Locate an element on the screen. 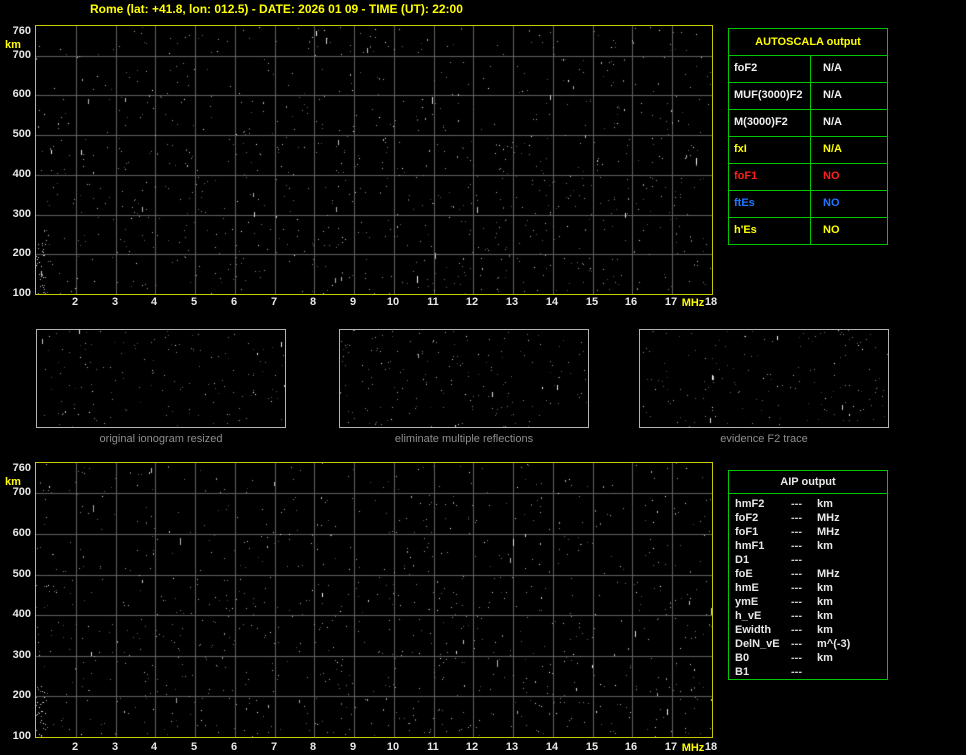  thumbnail-caption-reflections: eliminate multiple reflections is located at coordinates (464, 439).